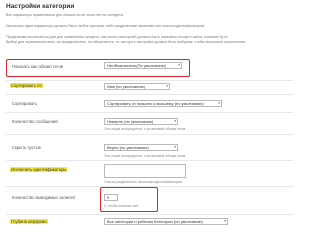 This screenshot has width=320, height=240. I want to click on setting-label-records-count: Количество выводимых записей, so click(43, 197).